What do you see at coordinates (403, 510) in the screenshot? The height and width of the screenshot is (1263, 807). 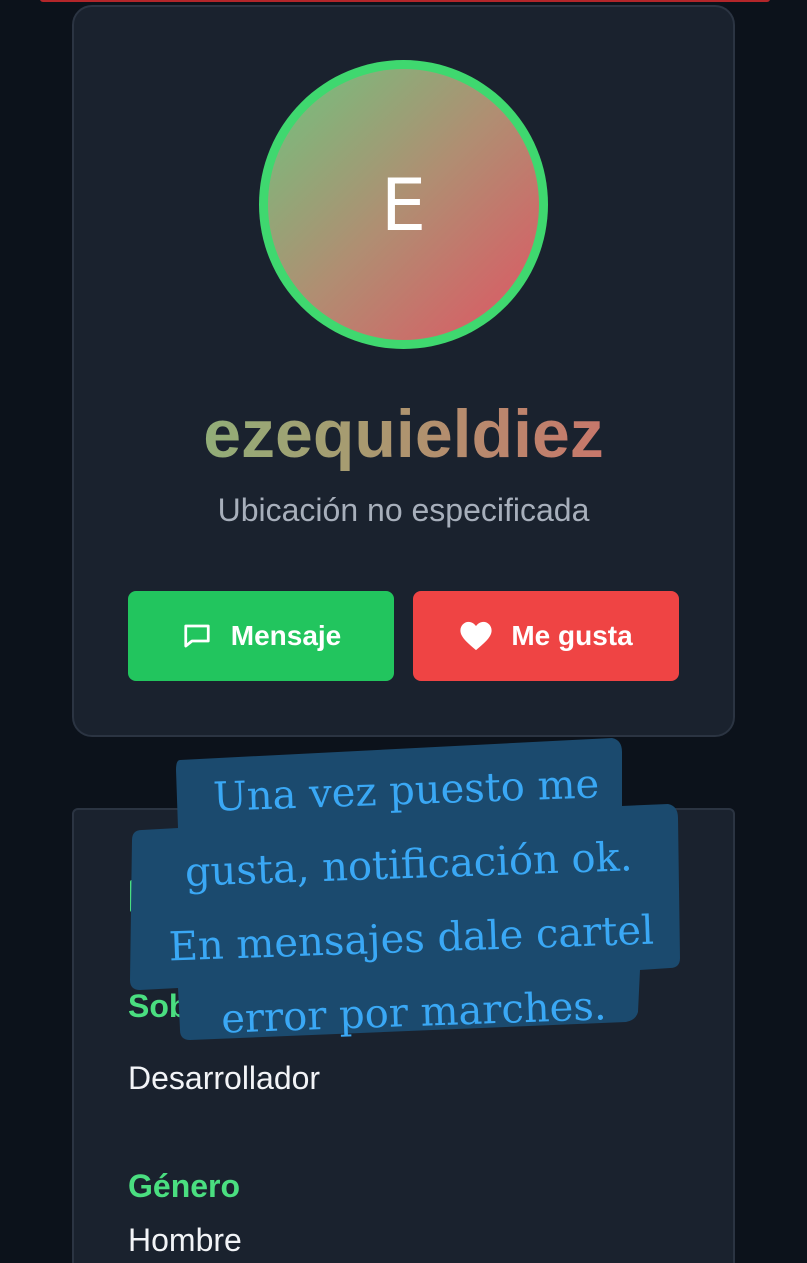 I see `location-text: Ubicación no especificada` at bounding box center [403, 510].